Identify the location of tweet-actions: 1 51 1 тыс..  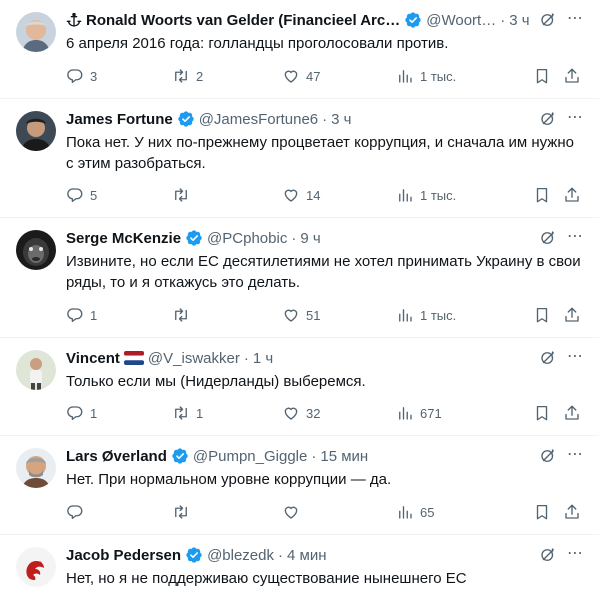
(325, 315).